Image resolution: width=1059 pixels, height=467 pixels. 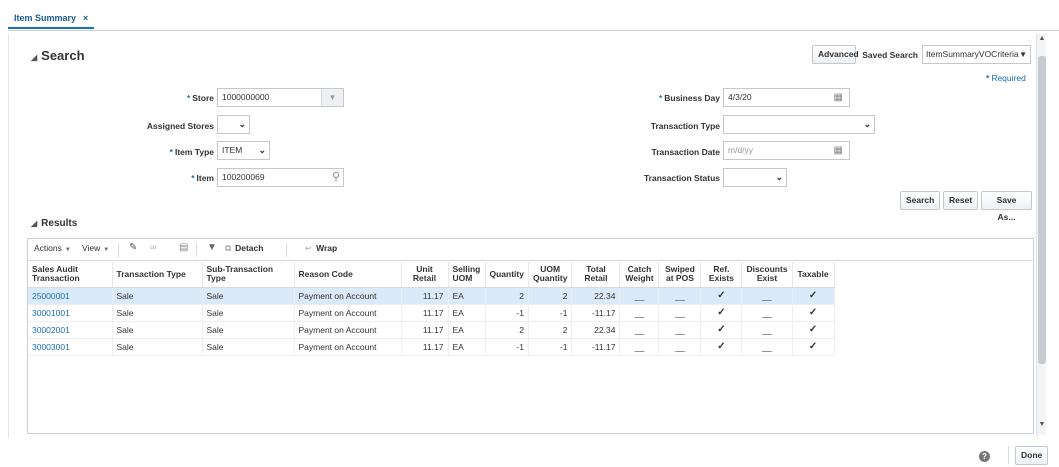 What do you see at coordinates (680, 275) in the screenshot?
I see `column-header: Swiped at POS` at bounding box center [680, 275].